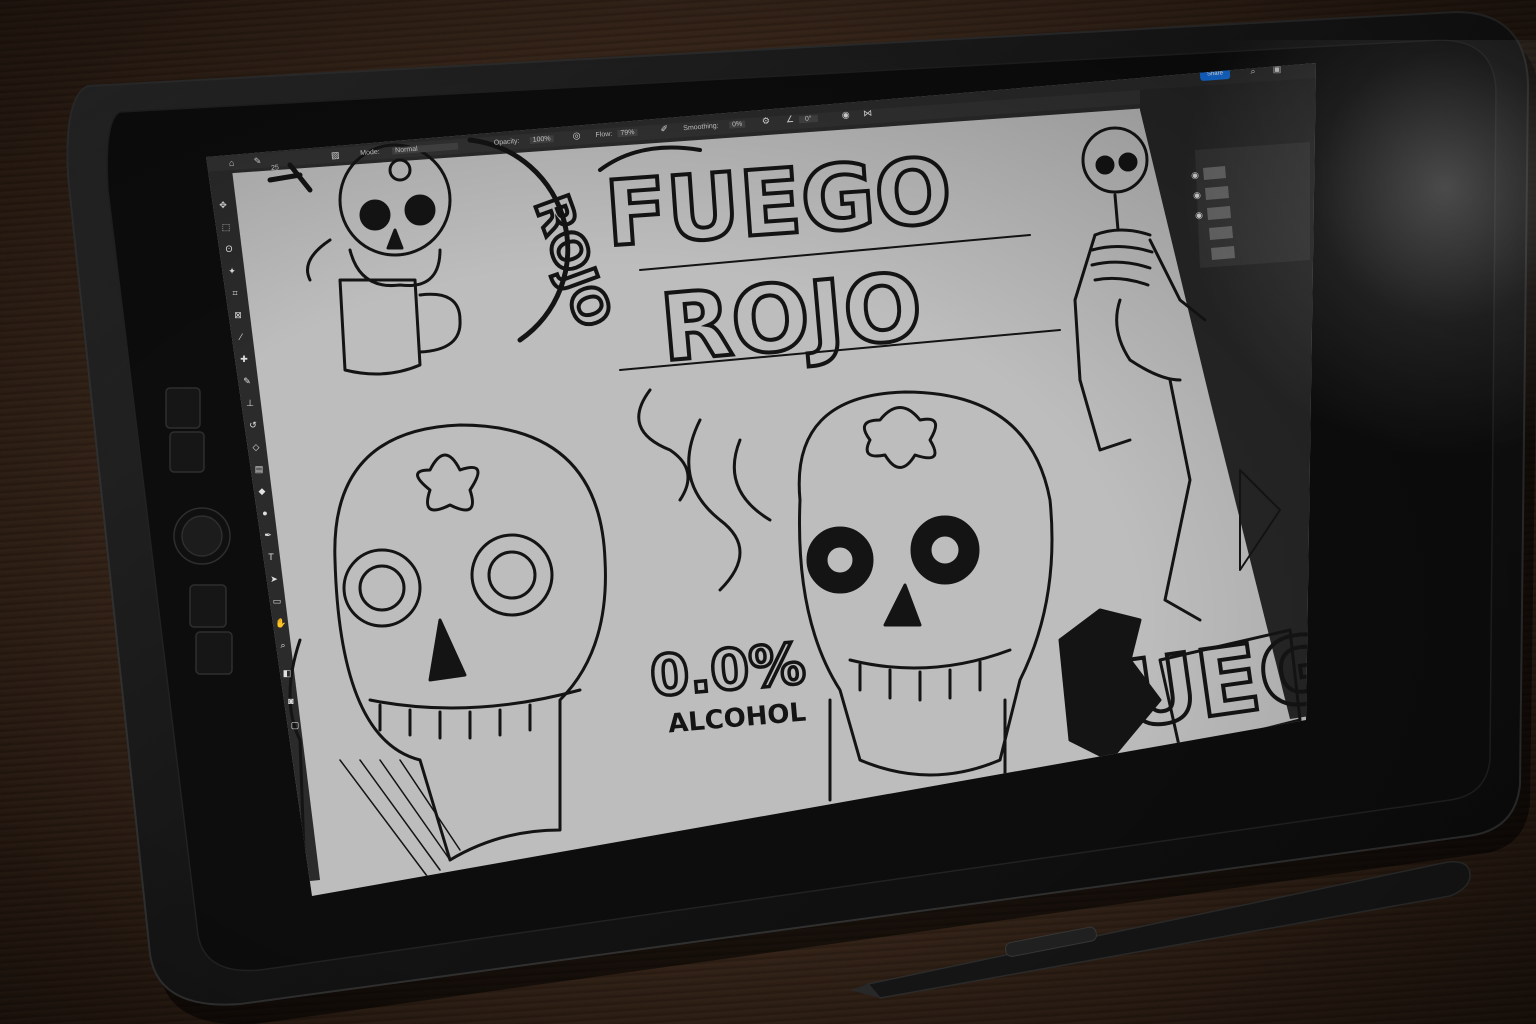 This screenshot has height=1024, width=1536. What do you see at coordinates (262, 491) in the screenshot?
I see `blur-tool-icon: ◆` at bounding box center [262, 491].